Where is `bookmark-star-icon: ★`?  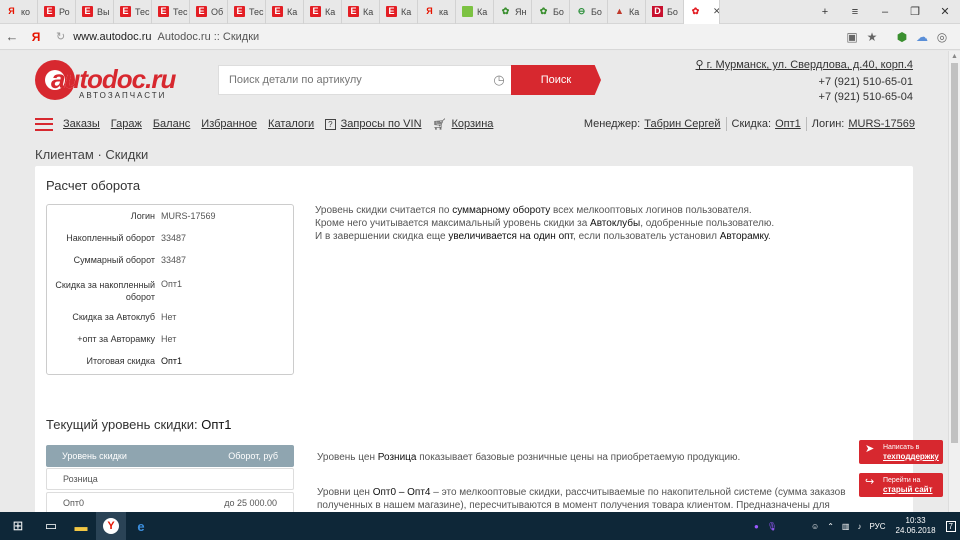
bookmark-star-icon: ★ is located at coordinates (872, 37).